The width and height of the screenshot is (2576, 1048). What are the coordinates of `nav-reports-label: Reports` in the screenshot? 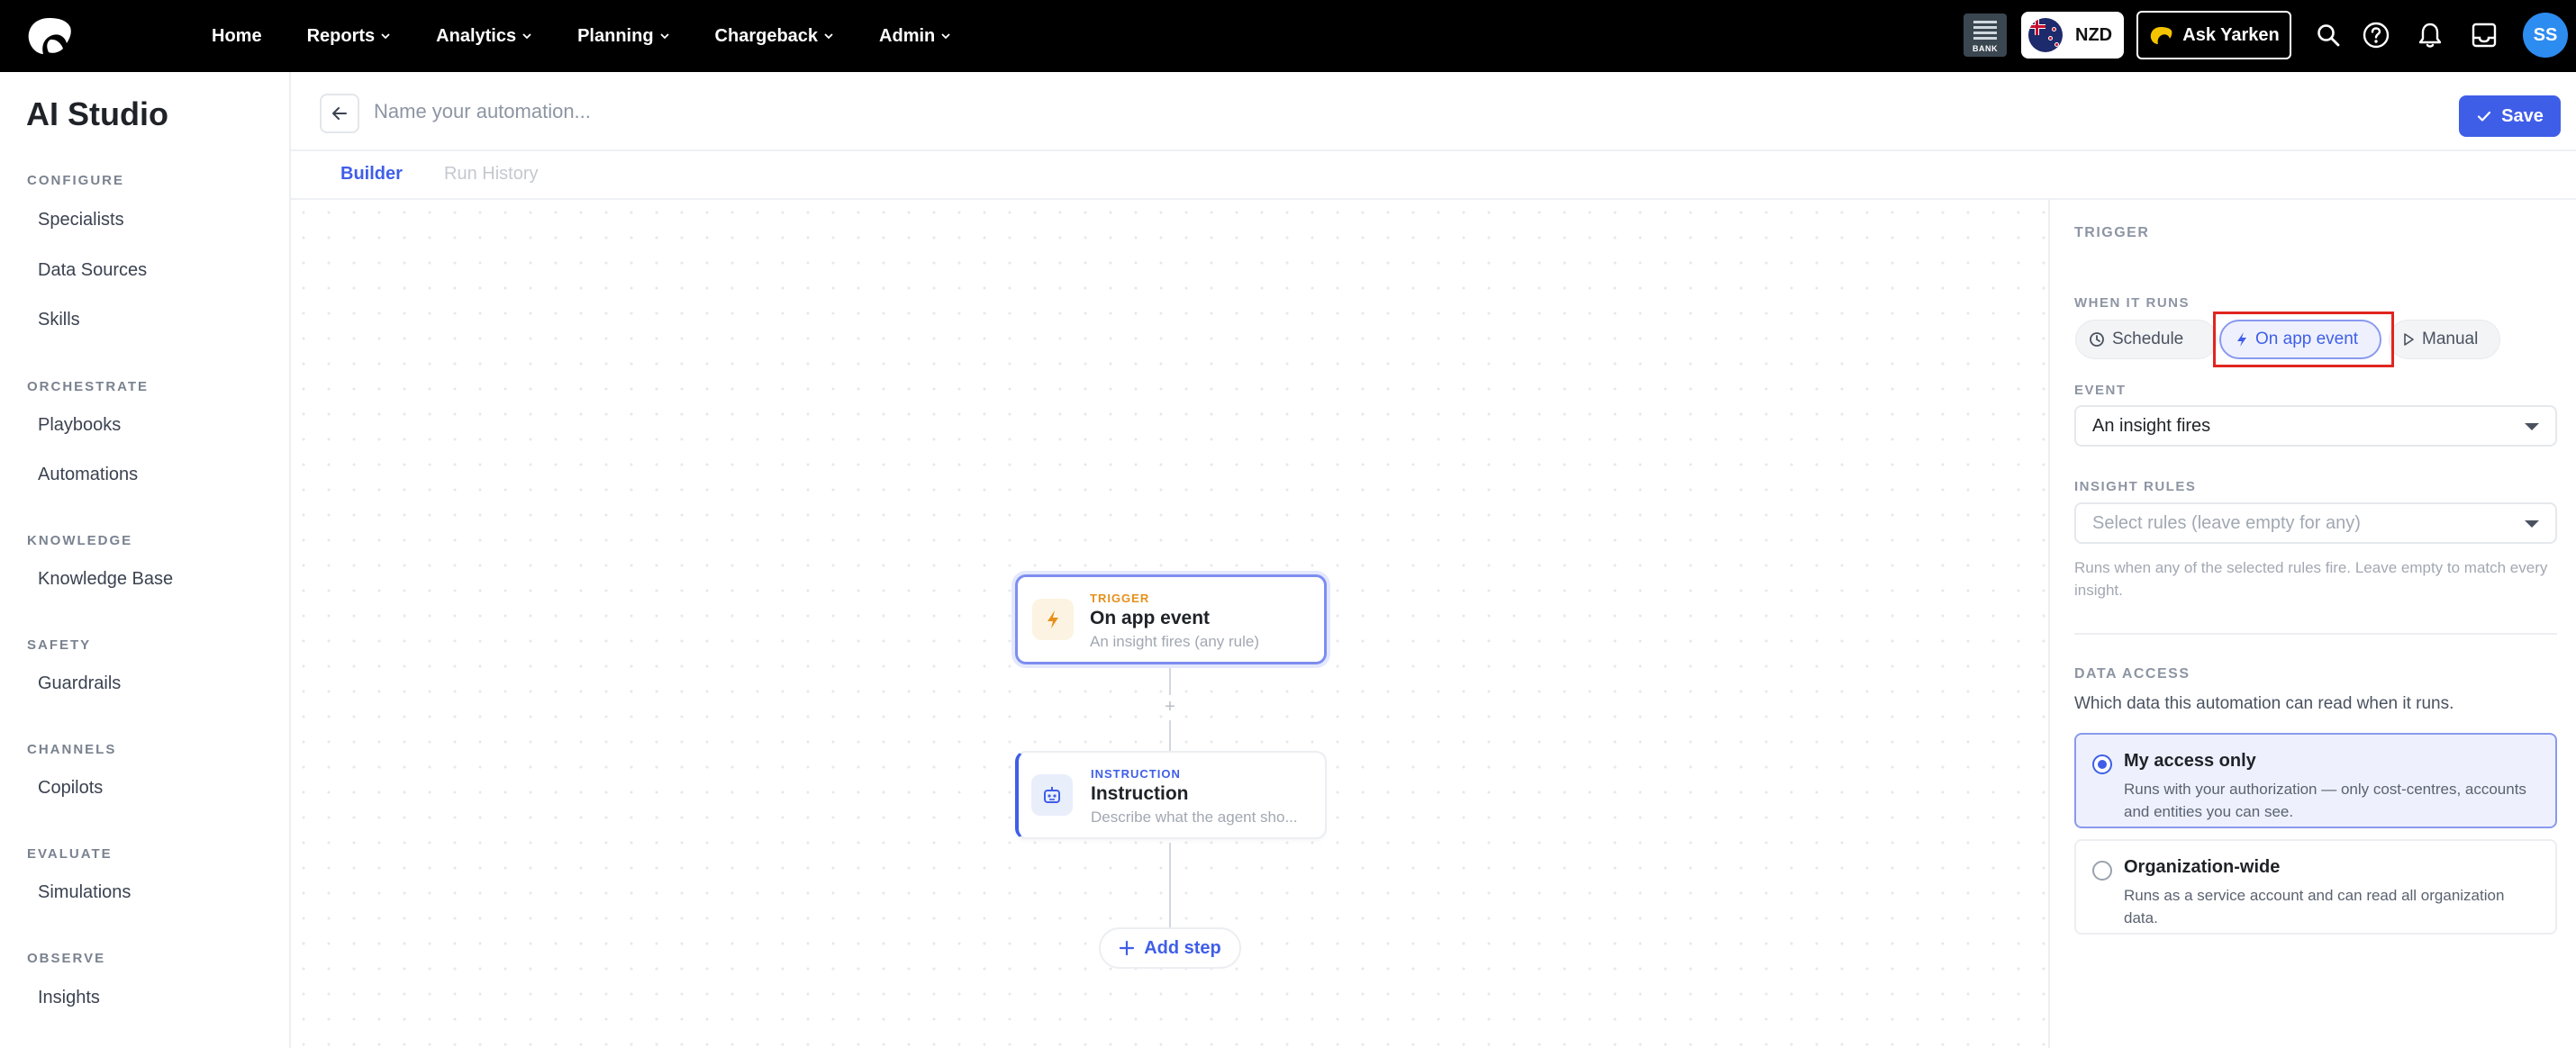 It's located at (341, 35).